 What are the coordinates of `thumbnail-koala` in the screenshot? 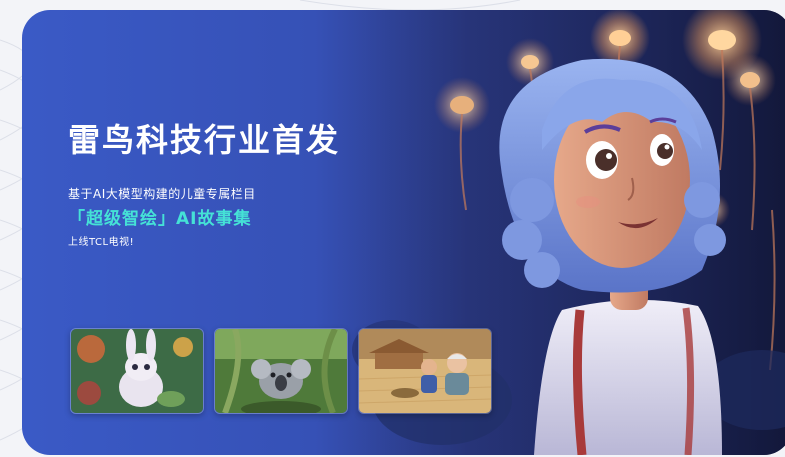 It's located at (281, 371).